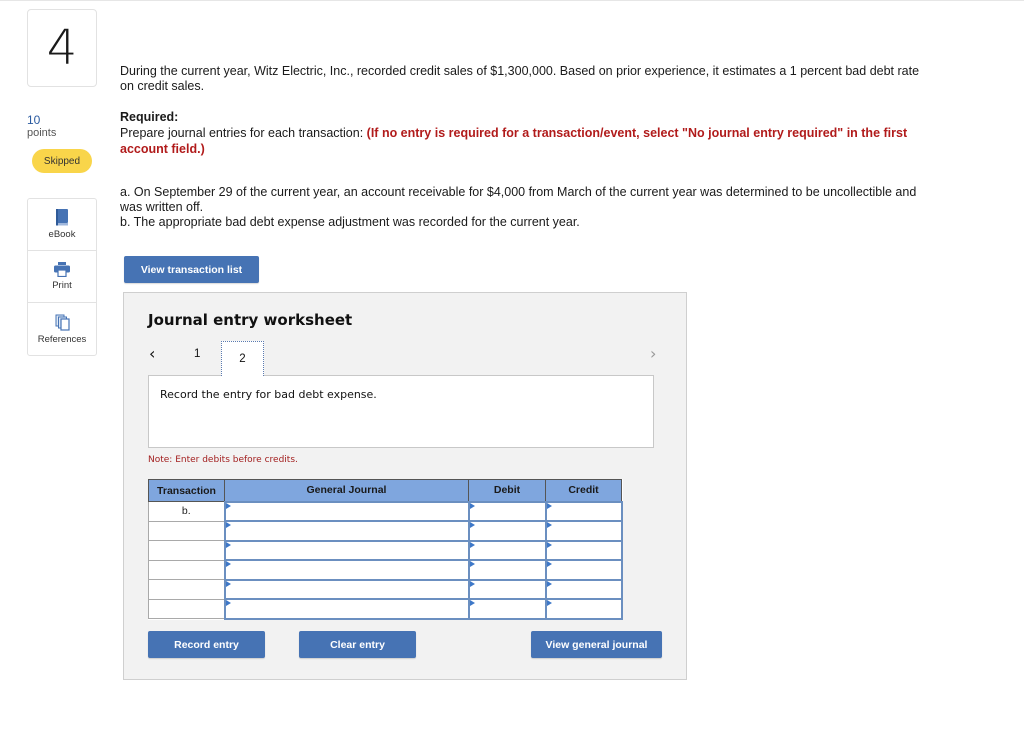  I want to click on question-number: 4, so click(62, 48).